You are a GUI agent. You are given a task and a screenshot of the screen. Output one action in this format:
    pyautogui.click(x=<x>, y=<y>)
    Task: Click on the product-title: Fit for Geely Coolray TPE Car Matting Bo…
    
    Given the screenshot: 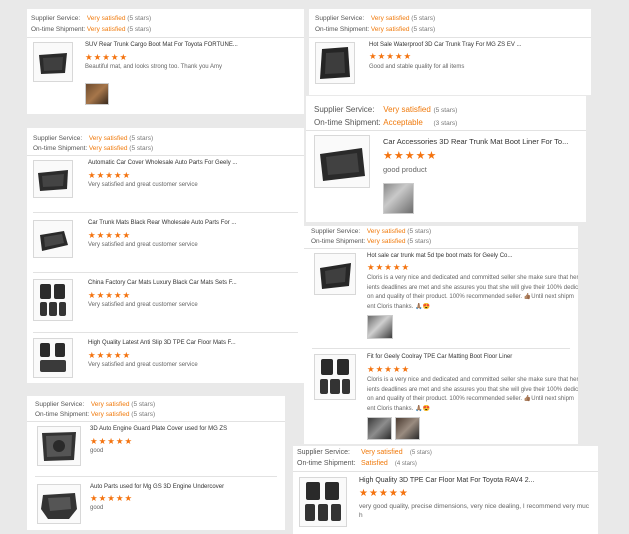 What is the action you would take?
    pyautogui.click(x=439, y=357)
    